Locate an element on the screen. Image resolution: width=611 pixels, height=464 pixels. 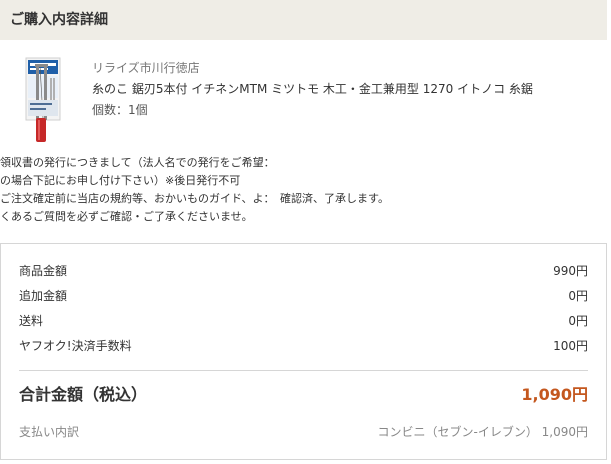
summary-label: ヤフオク!決済手数料 is located at coordinates (75, 346).